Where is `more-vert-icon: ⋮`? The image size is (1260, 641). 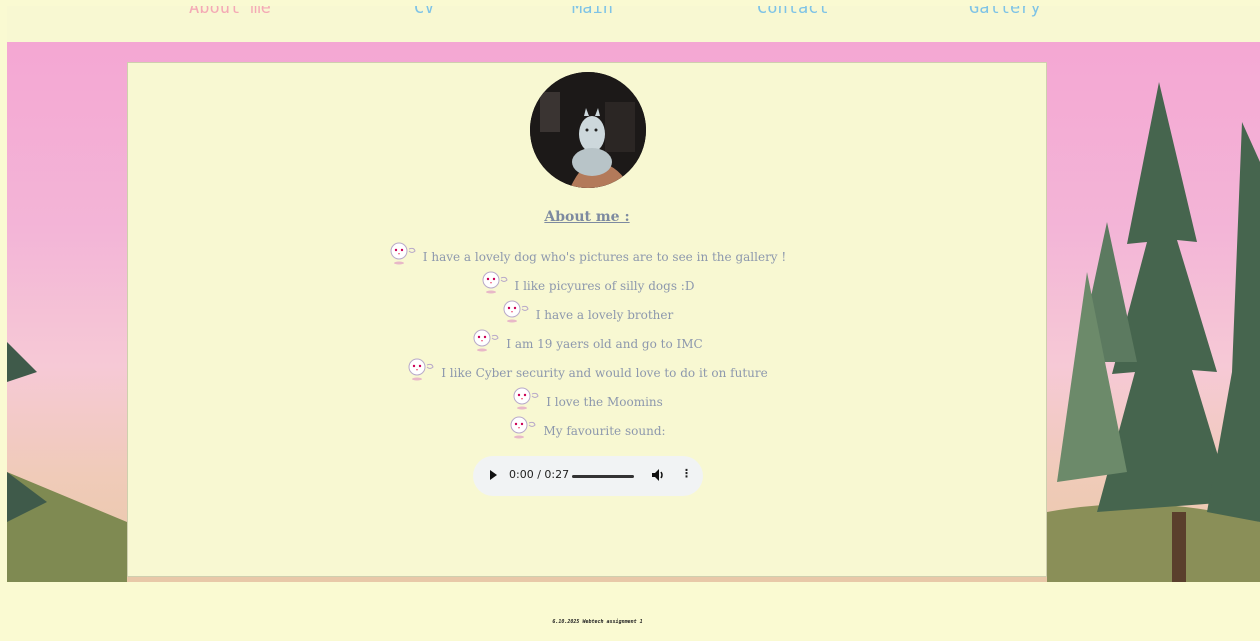
more-vert-icon: ⋮ is located at coordinates (686, 473).